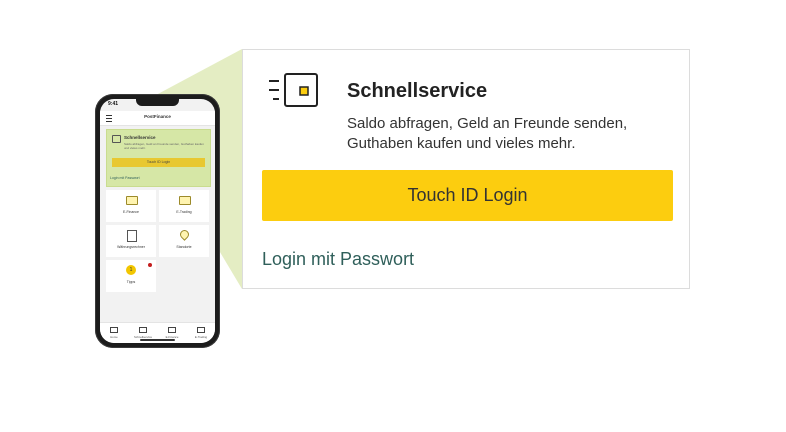  Describe the element at coordinates (150, 265) in the screenshot. I see `notification-dot` at that location.